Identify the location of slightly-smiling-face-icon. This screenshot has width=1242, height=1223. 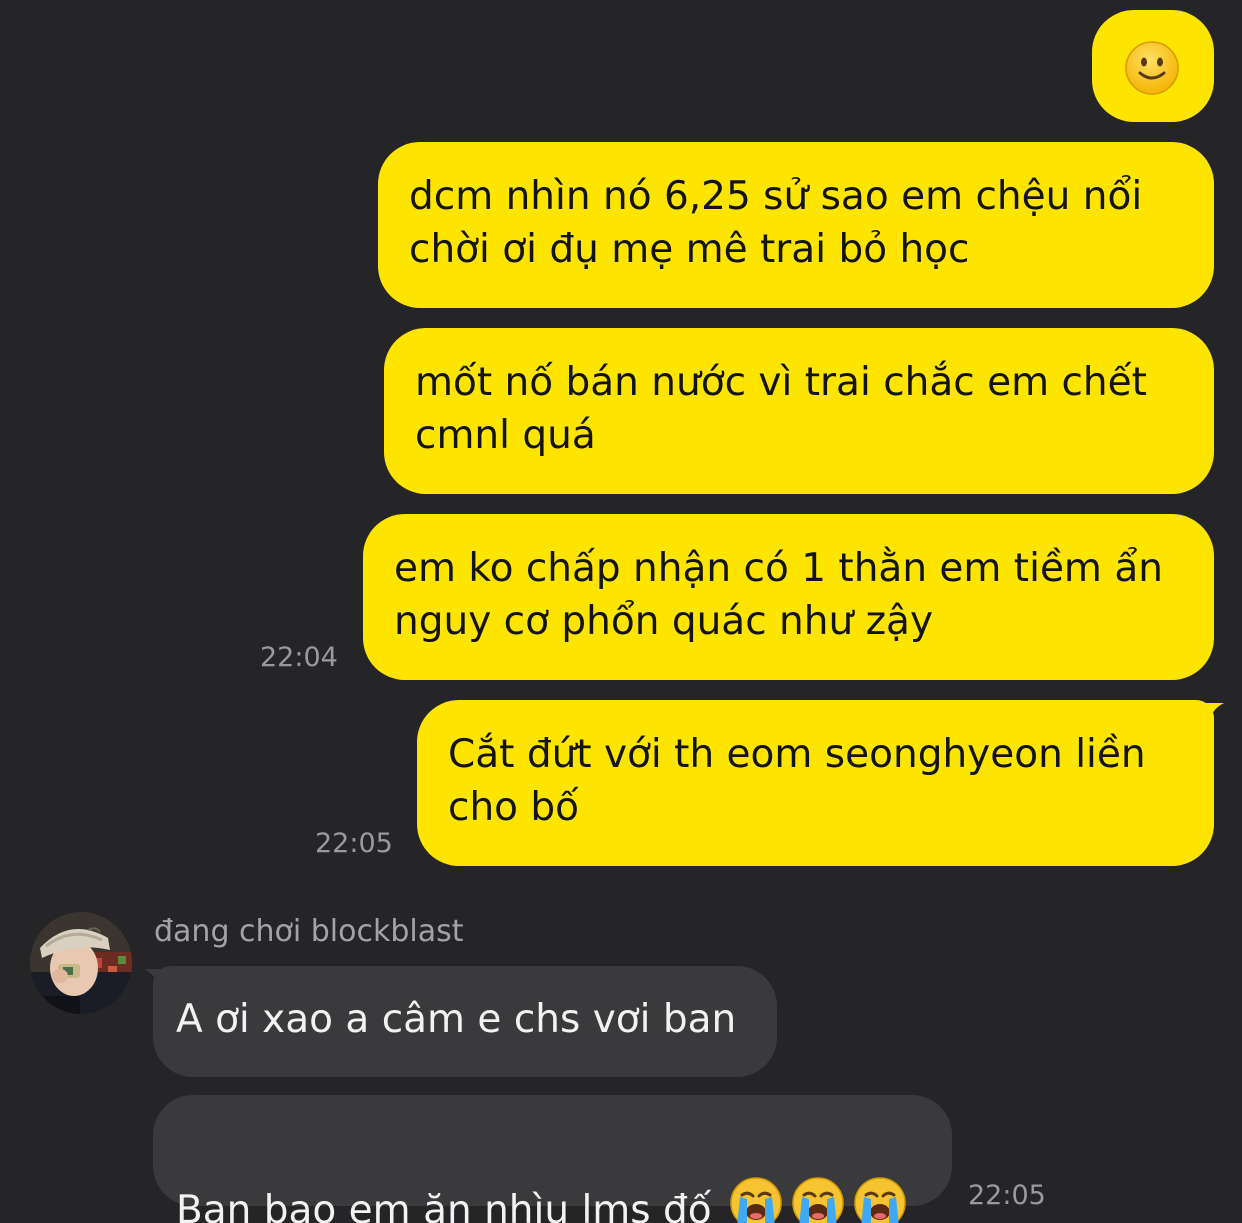
(1152, 68).